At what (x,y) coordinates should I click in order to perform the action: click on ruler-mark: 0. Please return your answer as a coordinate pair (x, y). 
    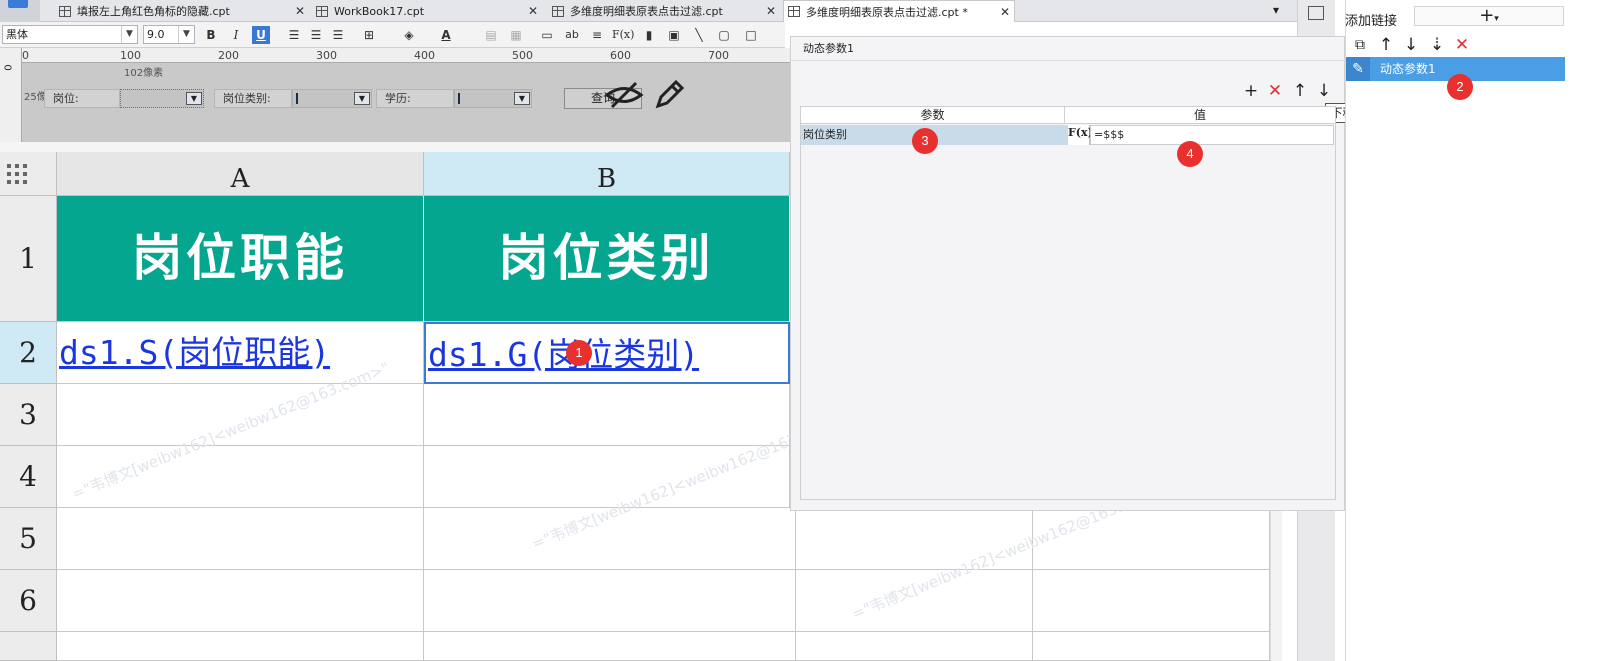
    Looking at the image, I should click on (25, 55).